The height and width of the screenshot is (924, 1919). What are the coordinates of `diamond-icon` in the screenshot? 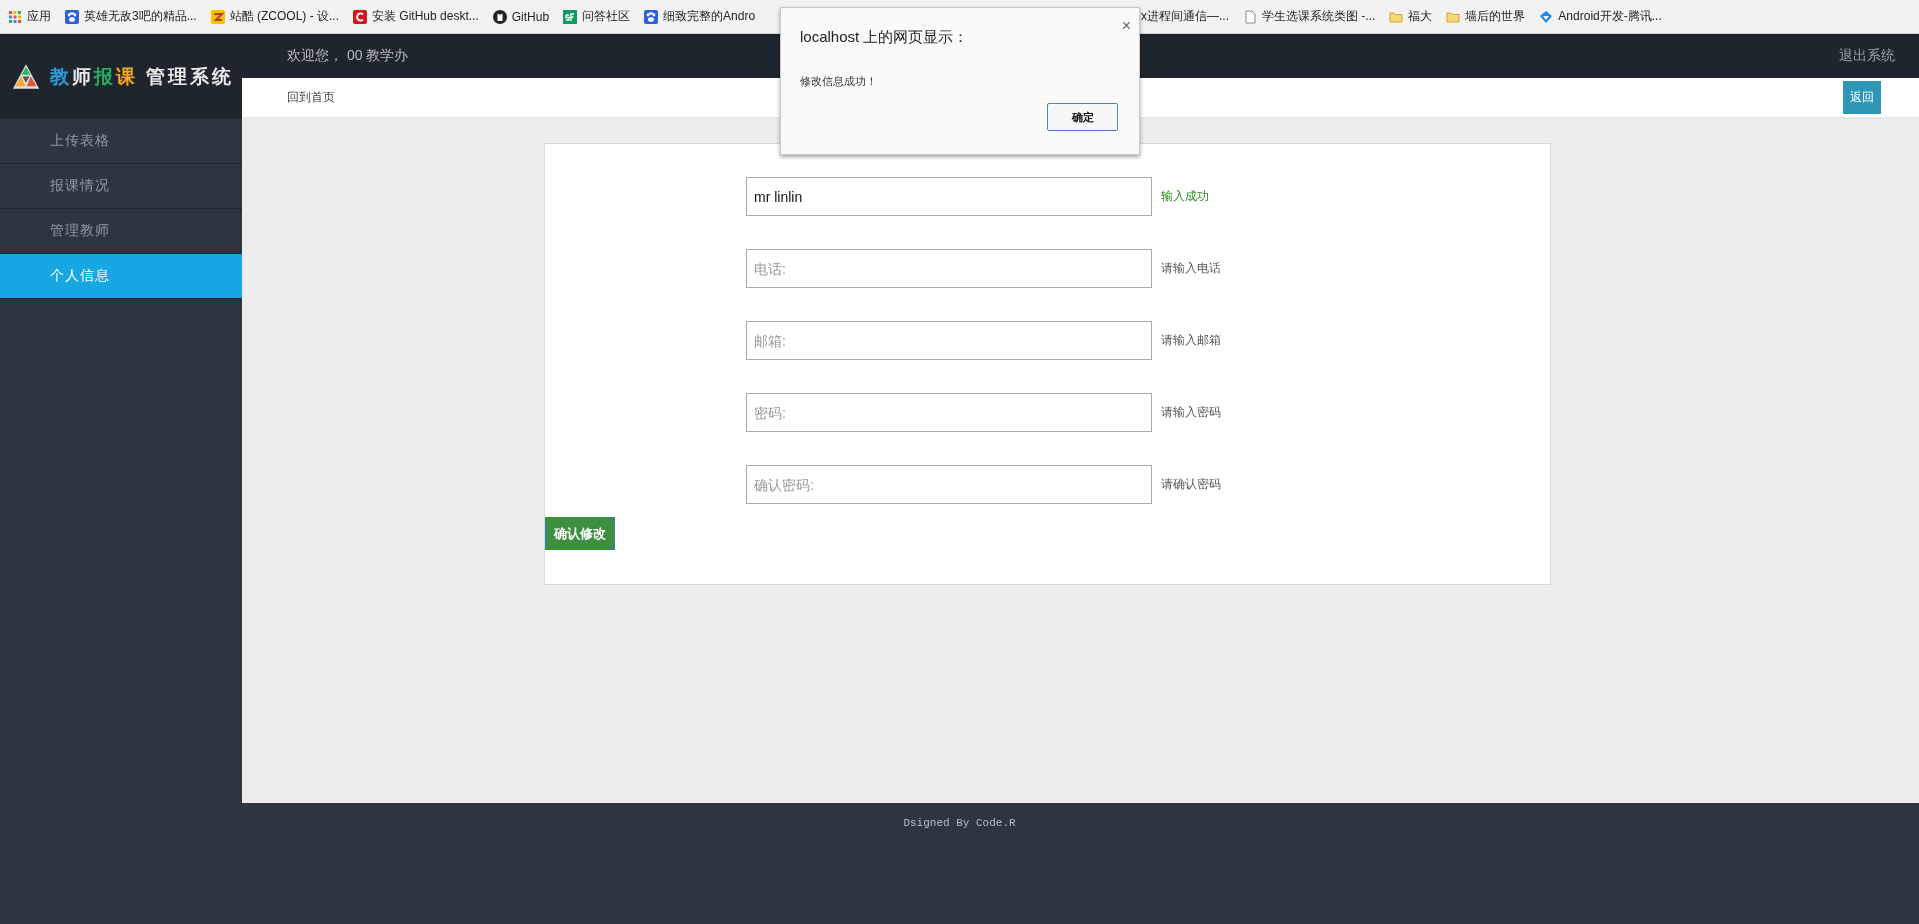 It's located at (1546, 16).